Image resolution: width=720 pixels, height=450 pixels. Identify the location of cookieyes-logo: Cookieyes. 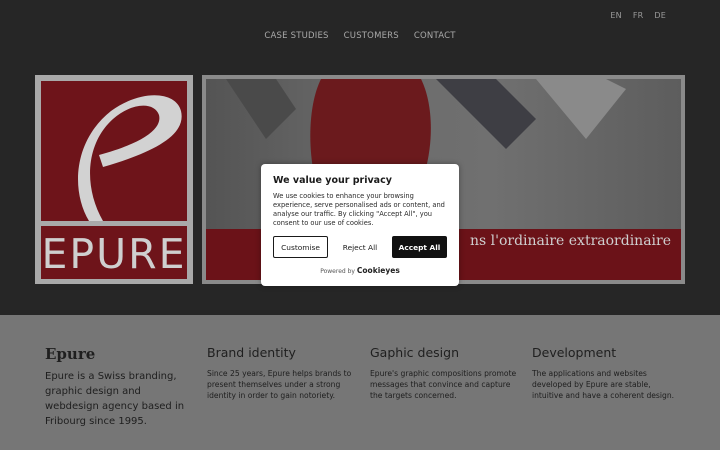
(378, 270).